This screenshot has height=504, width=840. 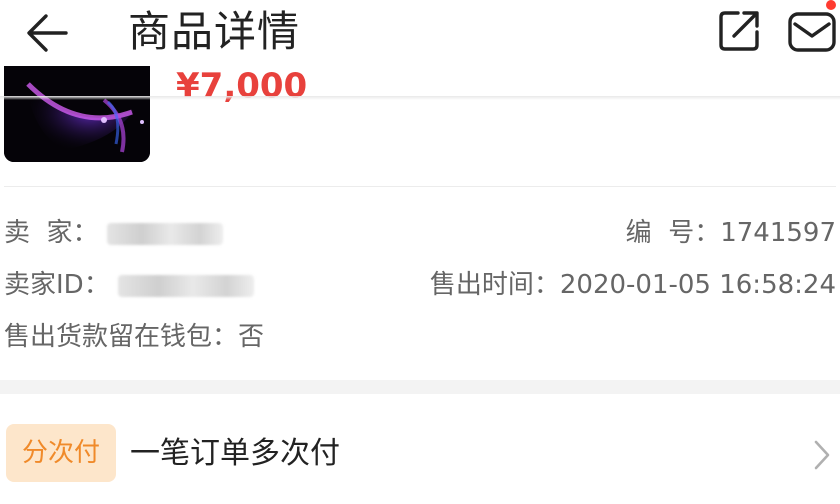 I want to click on section-separator, so click(x=420, y=387).